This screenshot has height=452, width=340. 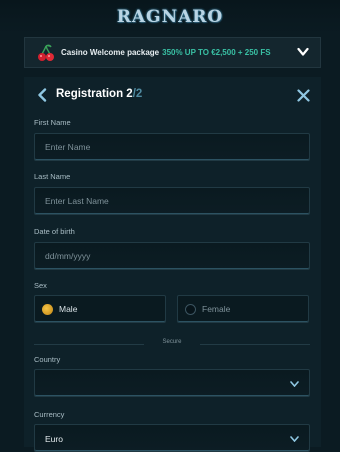 What do you see at coordinates (216, 309) in the screenshot?
I see `sex-option-label: Female` at bounding box center [216, 309].